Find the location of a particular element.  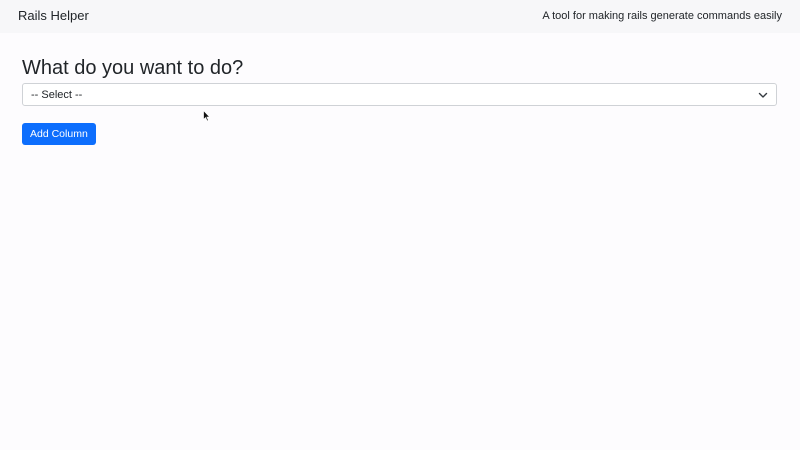

brand-link: Rails Helper is located at coordinates (53, 16).